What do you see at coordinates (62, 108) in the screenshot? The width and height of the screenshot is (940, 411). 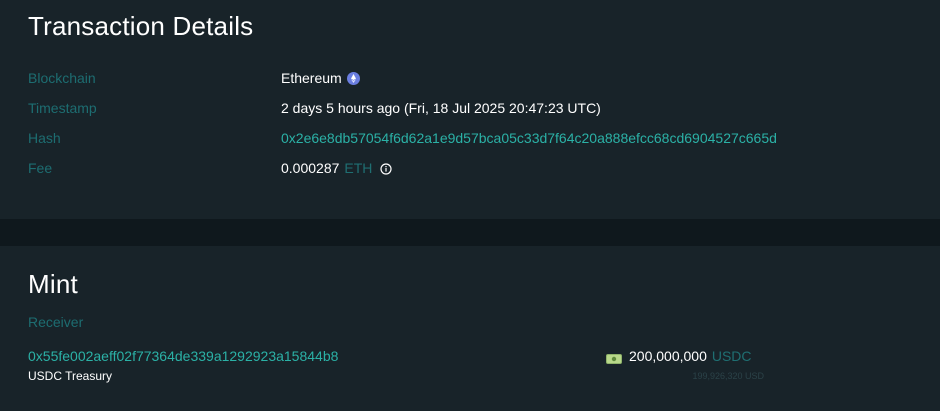 I see `timestamp-label: Timestamp` at bounding box center [62, 108].